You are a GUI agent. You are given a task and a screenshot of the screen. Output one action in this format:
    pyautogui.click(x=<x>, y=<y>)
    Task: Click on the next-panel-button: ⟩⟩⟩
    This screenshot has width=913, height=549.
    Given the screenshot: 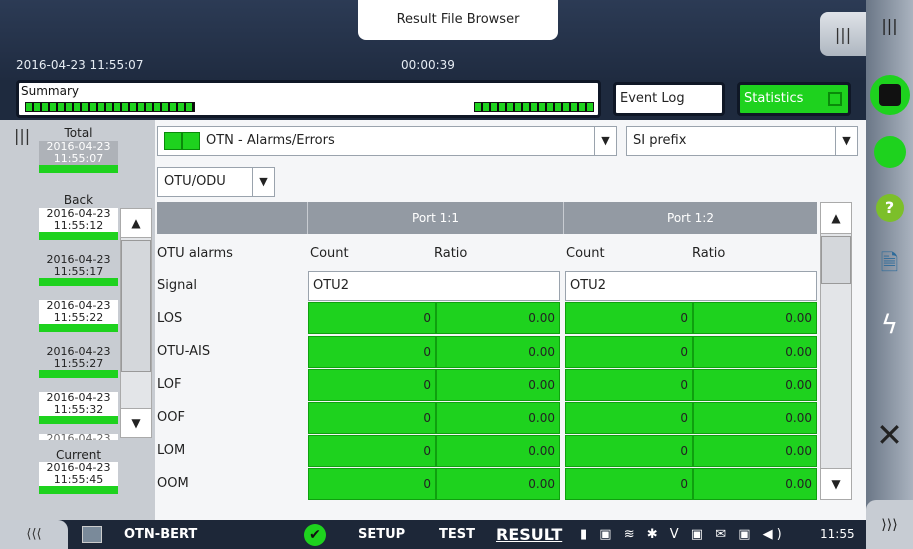 What is the action you would take?
    pyautogui.click(x=889, y=524)
    